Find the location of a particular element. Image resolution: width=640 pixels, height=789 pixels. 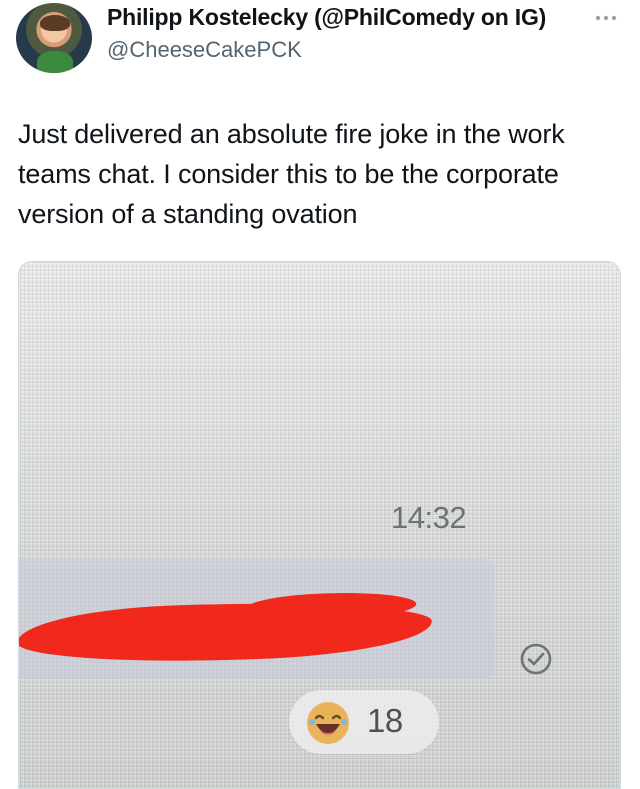

check-circle-icon is located at coordinates (536, 659).